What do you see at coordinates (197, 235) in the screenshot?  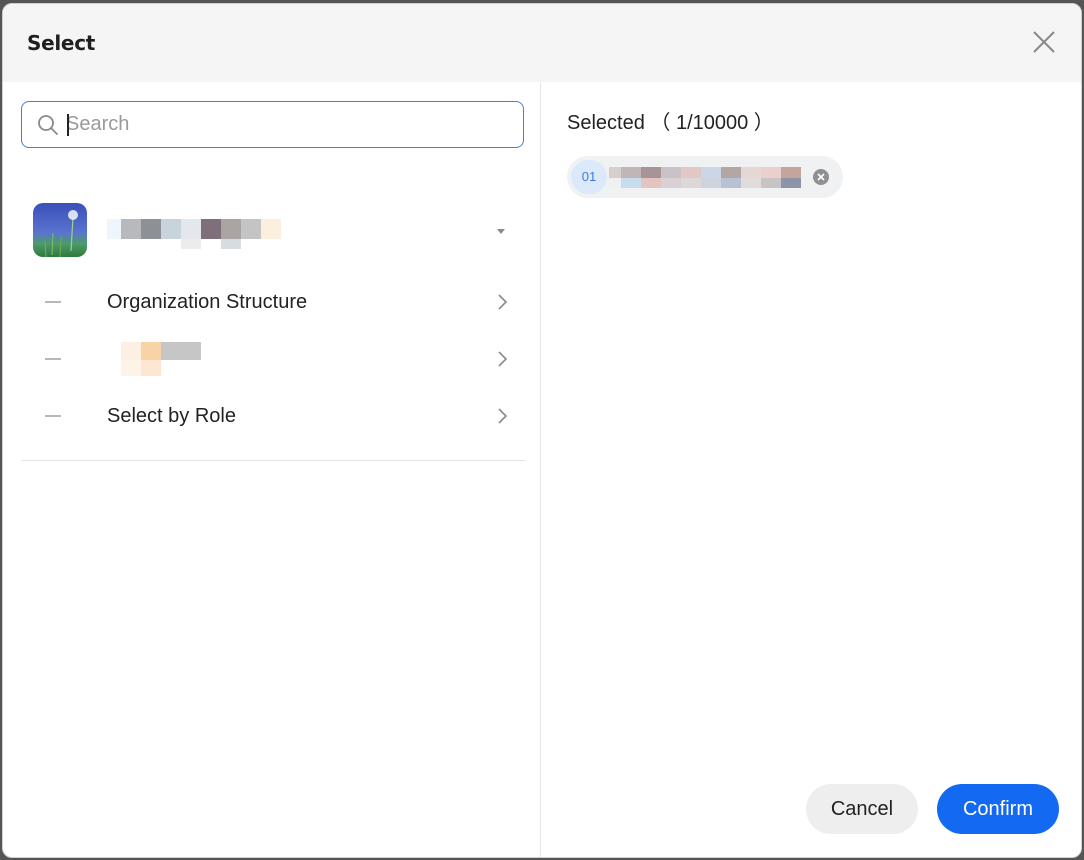 I see `organization-name` at bounding box center [197, 235].